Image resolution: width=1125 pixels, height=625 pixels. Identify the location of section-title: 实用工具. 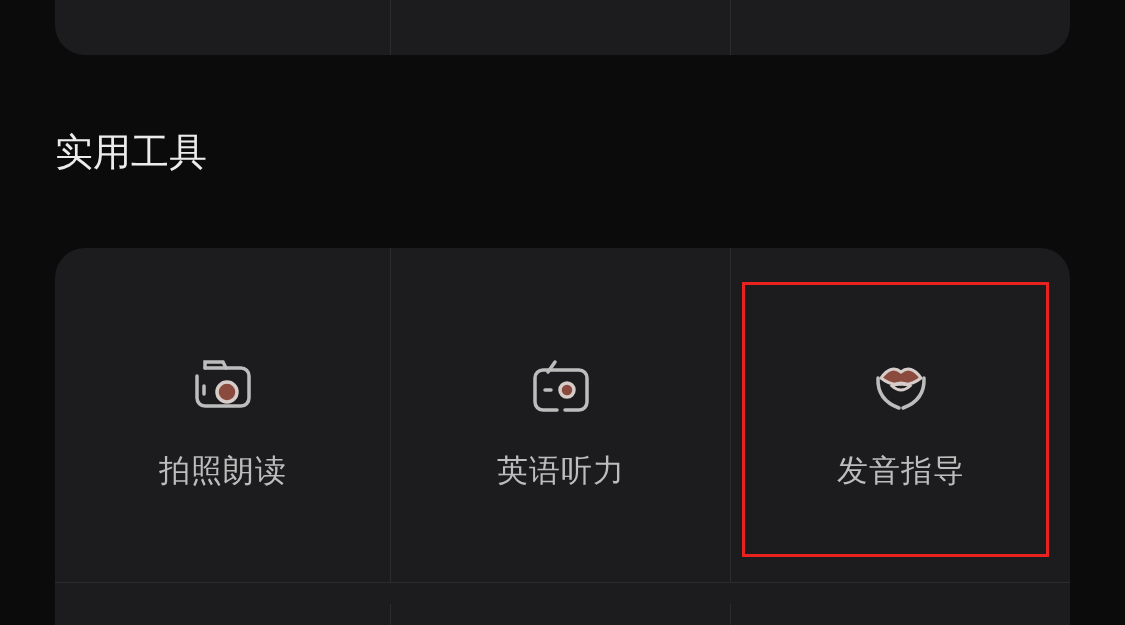
(131, 152).